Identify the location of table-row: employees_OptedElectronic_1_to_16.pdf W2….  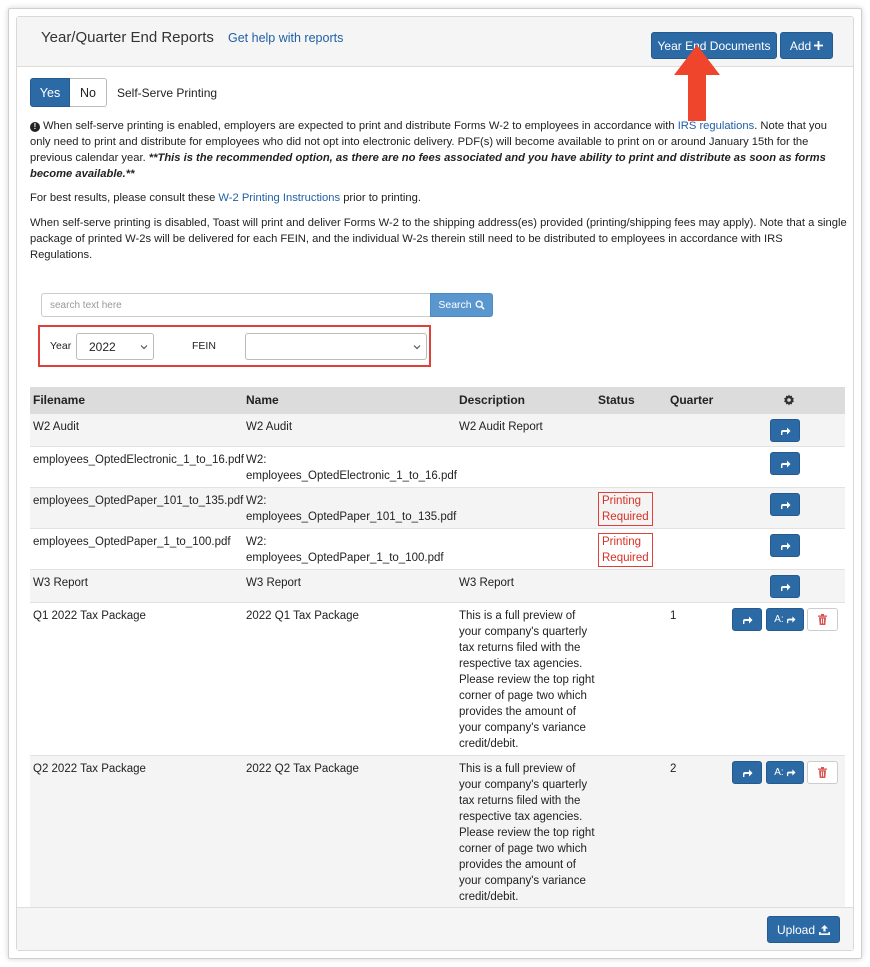
(437, 467).